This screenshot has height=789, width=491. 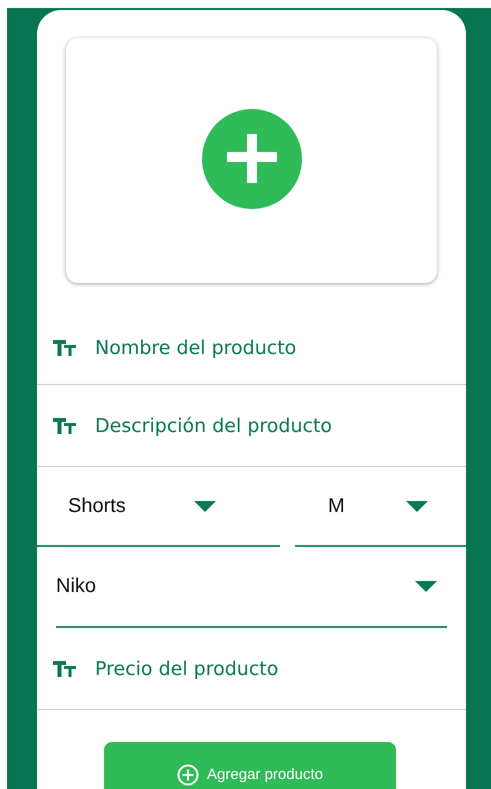 I want to click on dropdown-field: Shorts, so click(x=158, y=507).